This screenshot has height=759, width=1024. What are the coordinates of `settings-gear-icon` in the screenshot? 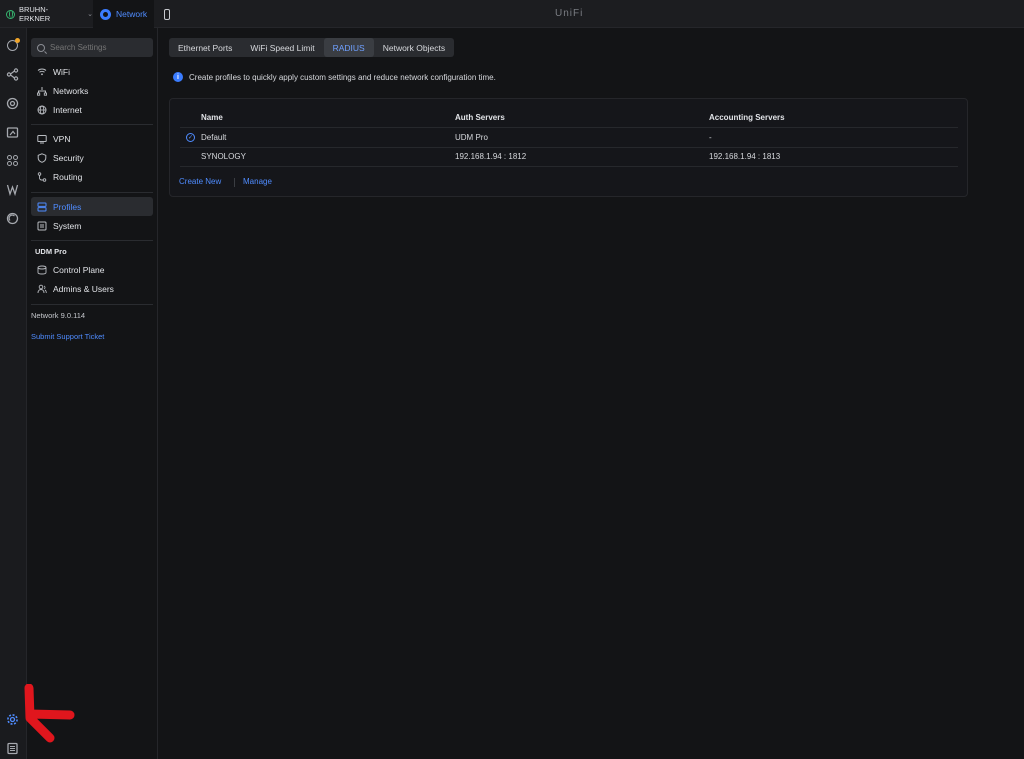 It's located at (12, 719).